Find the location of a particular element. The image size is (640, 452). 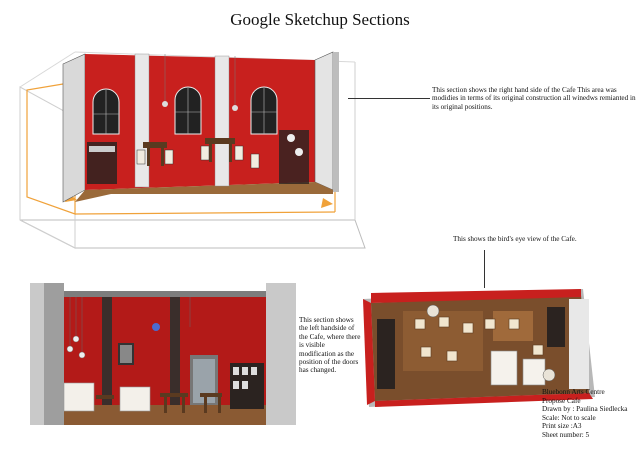

title-block-line: Drawn by : Paulina Siedlecka is located at coordinates (585, 409).